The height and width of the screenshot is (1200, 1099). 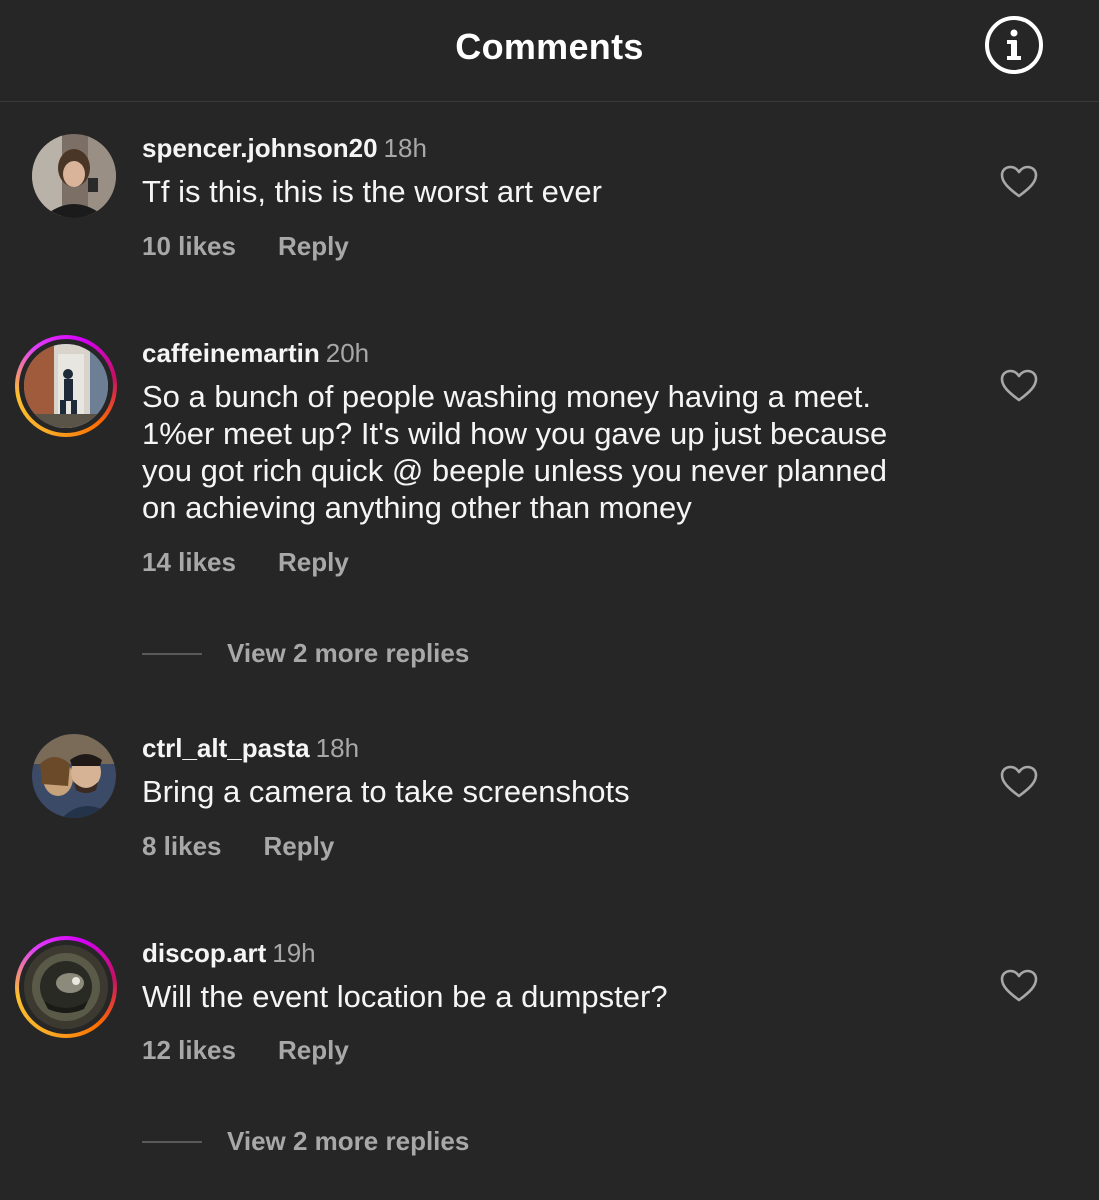 I want to click on username: ctrl_alt_pasta, so click(x=226, y=748).